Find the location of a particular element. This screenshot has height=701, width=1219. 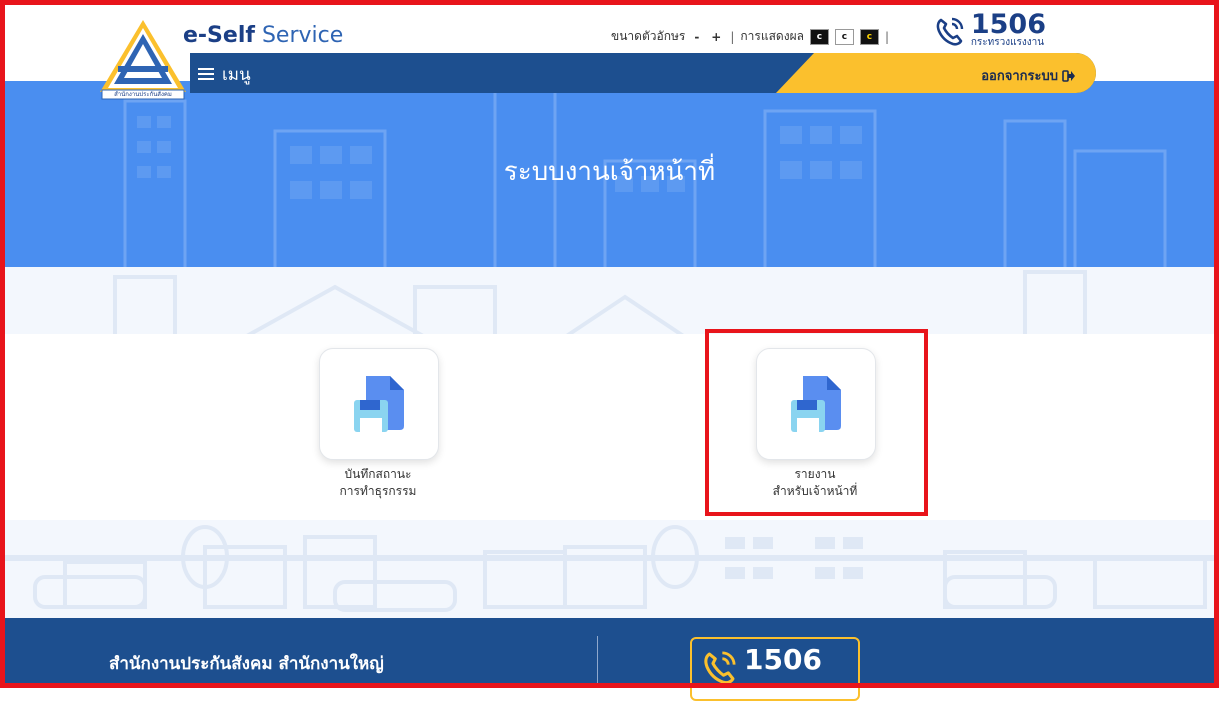

logout-label: ออกจากระบบ is located at coordinates (1019, 76).